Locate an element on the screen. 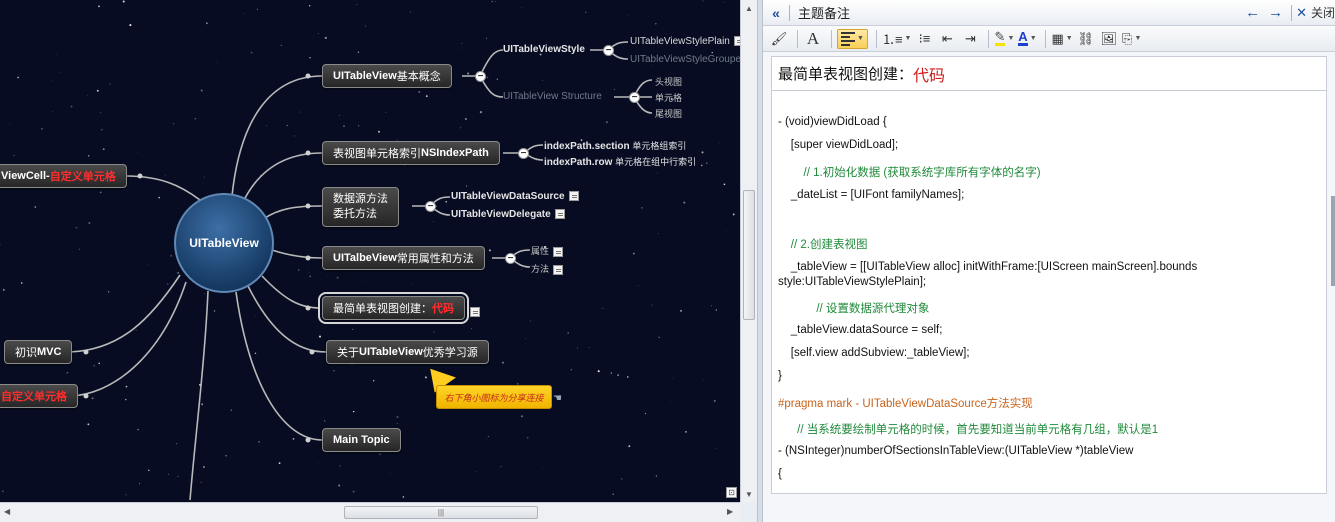  note-line: // 当系统要绘制单元格的时候，首先要知道当前单元格有几组，默认是1 is located at coordinates (968, 430).